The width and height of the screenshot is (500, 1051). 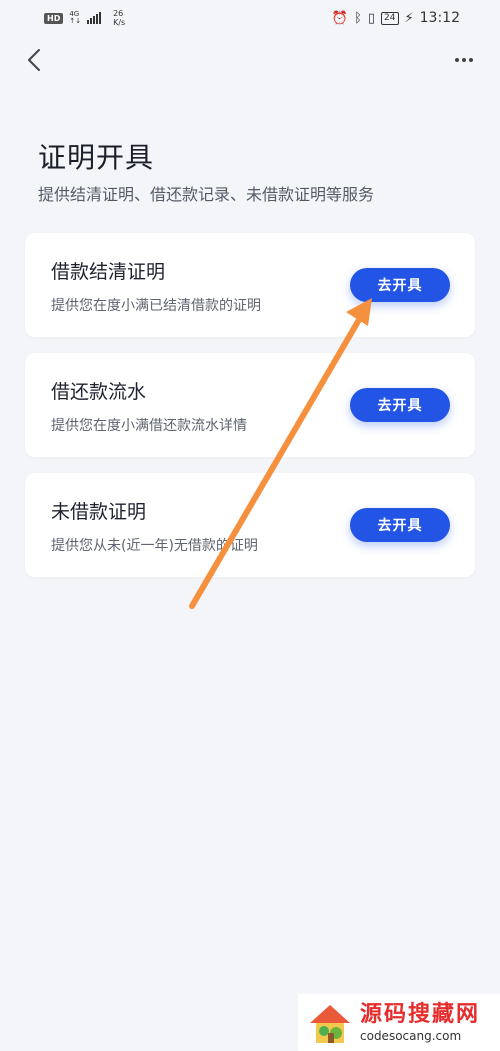 What do you see at coordinates (108, 272) in the screenshot?
I see `card-title: 借款结清证明` at bounding box center [108, 272].